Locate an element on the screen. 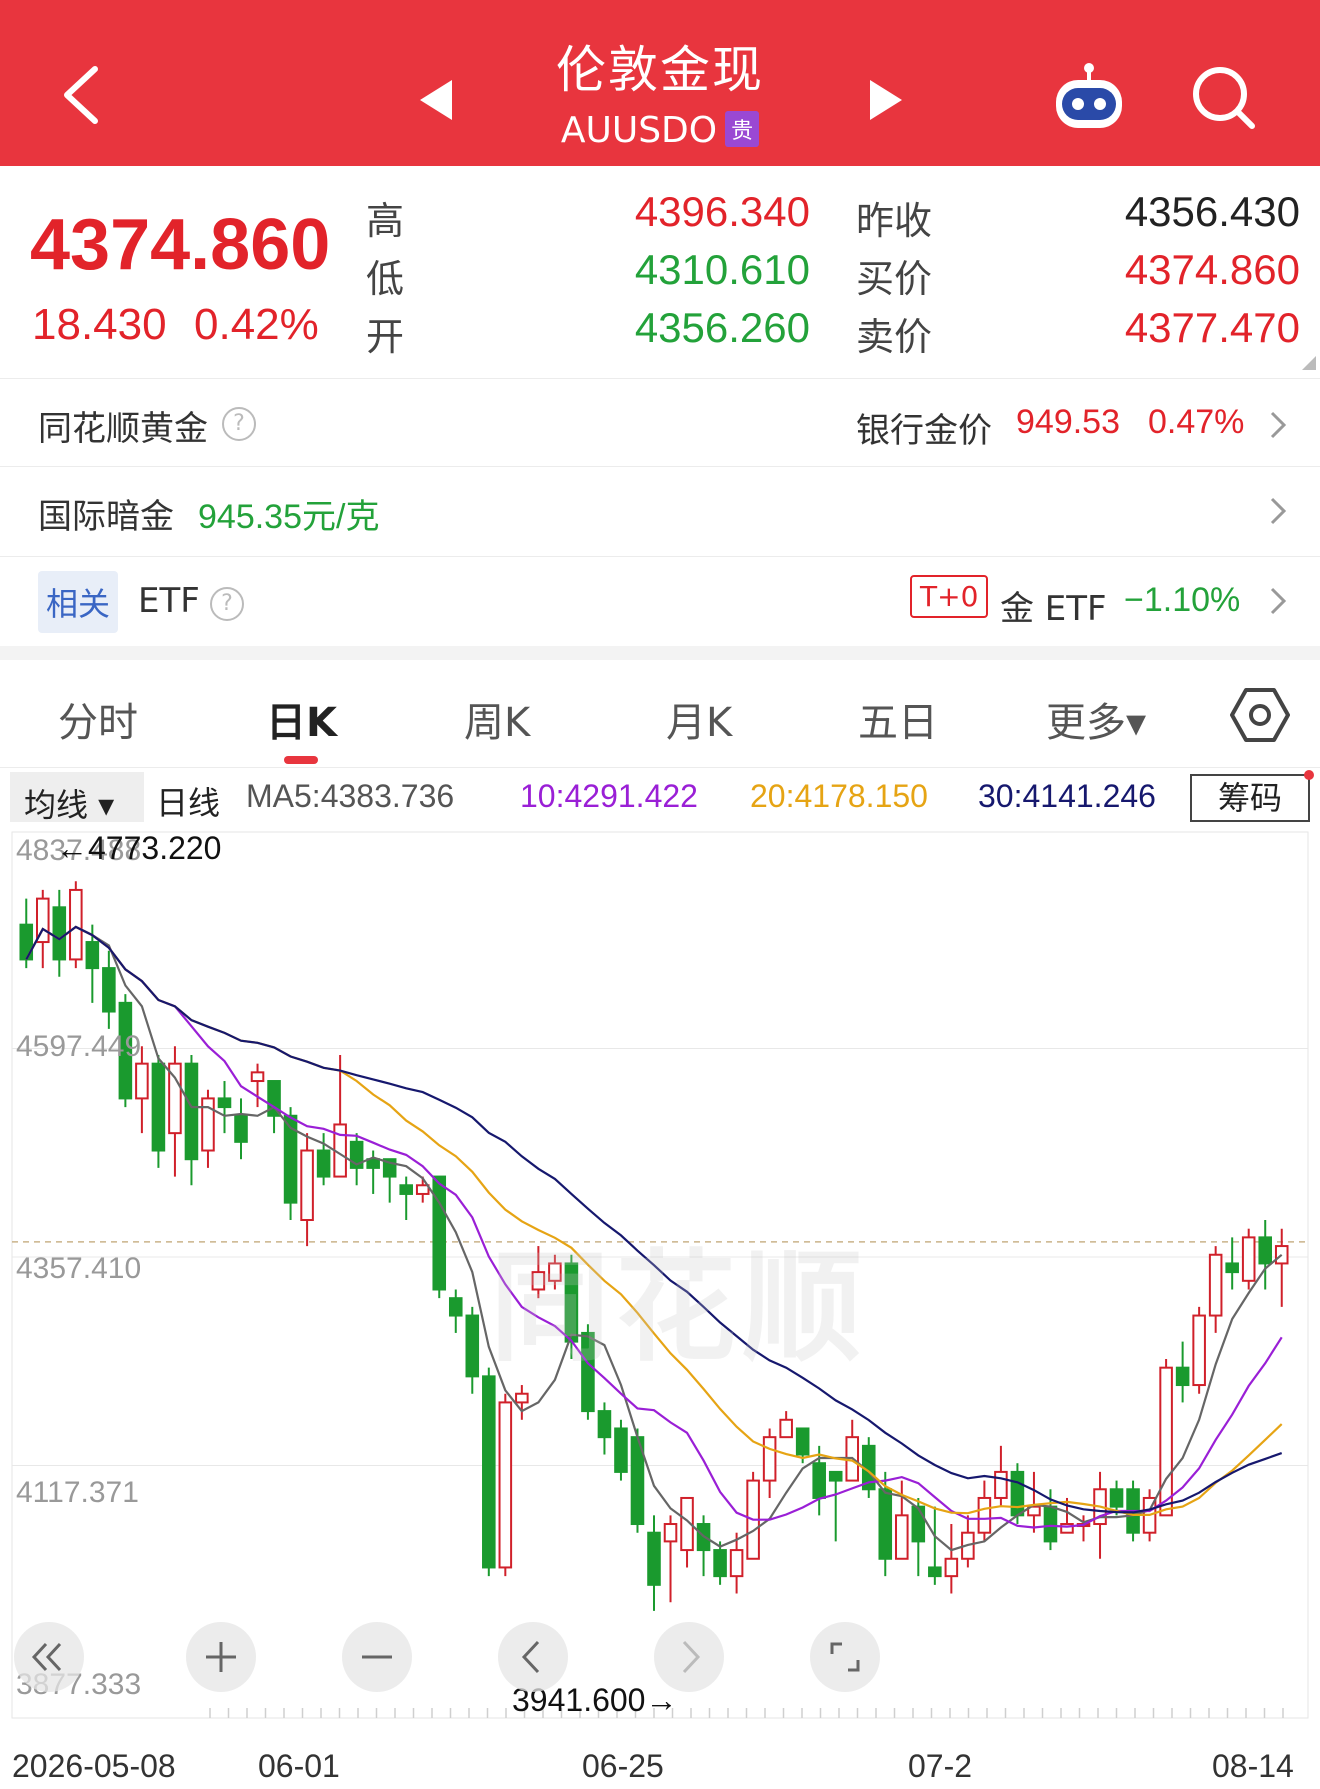 The height and width of the screenshot is (1789, 1320). precious-badge: 贵 is located at coordinates (742, 129).